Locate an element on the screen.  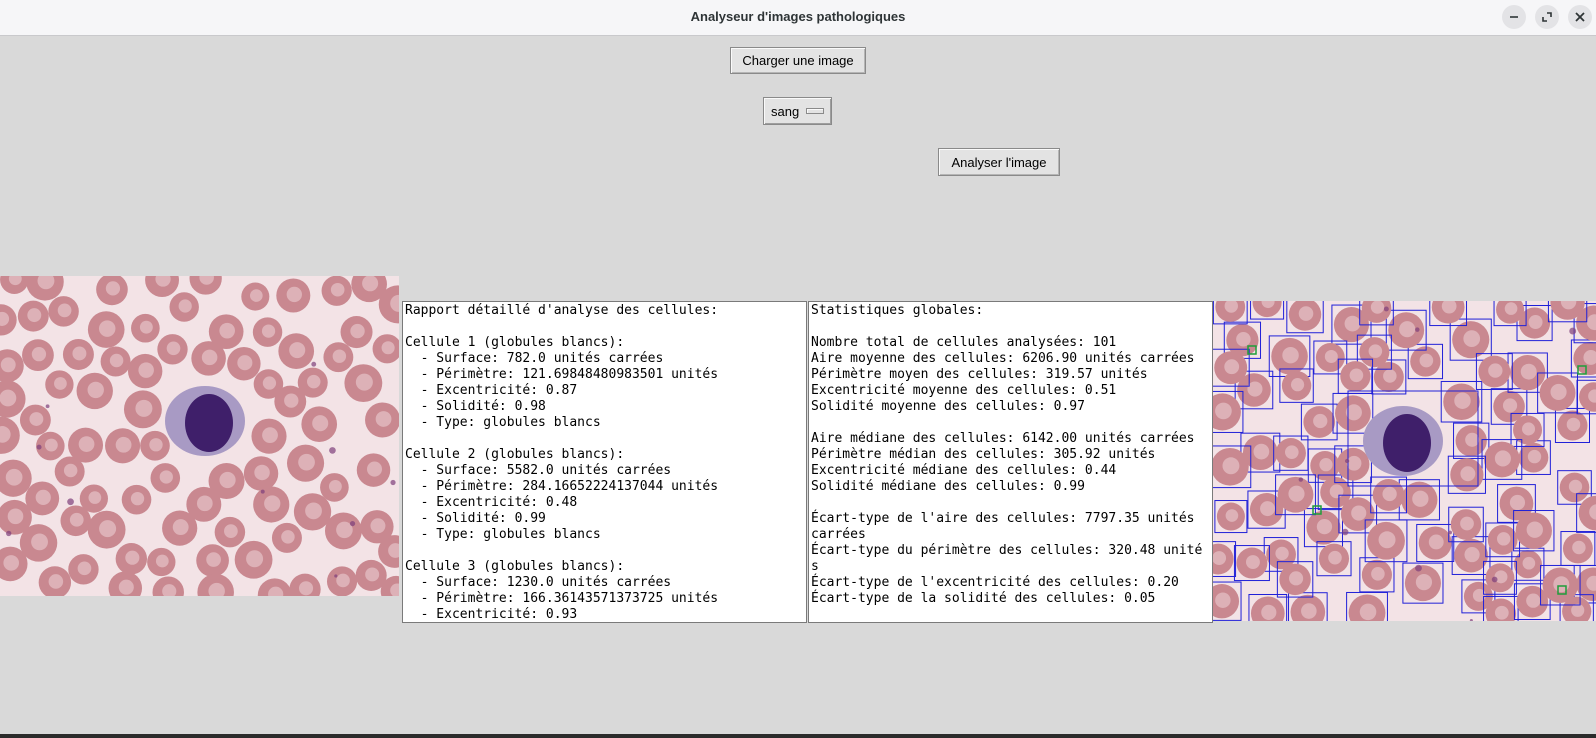
taskbar-edge is located at coordinates (798, 736).